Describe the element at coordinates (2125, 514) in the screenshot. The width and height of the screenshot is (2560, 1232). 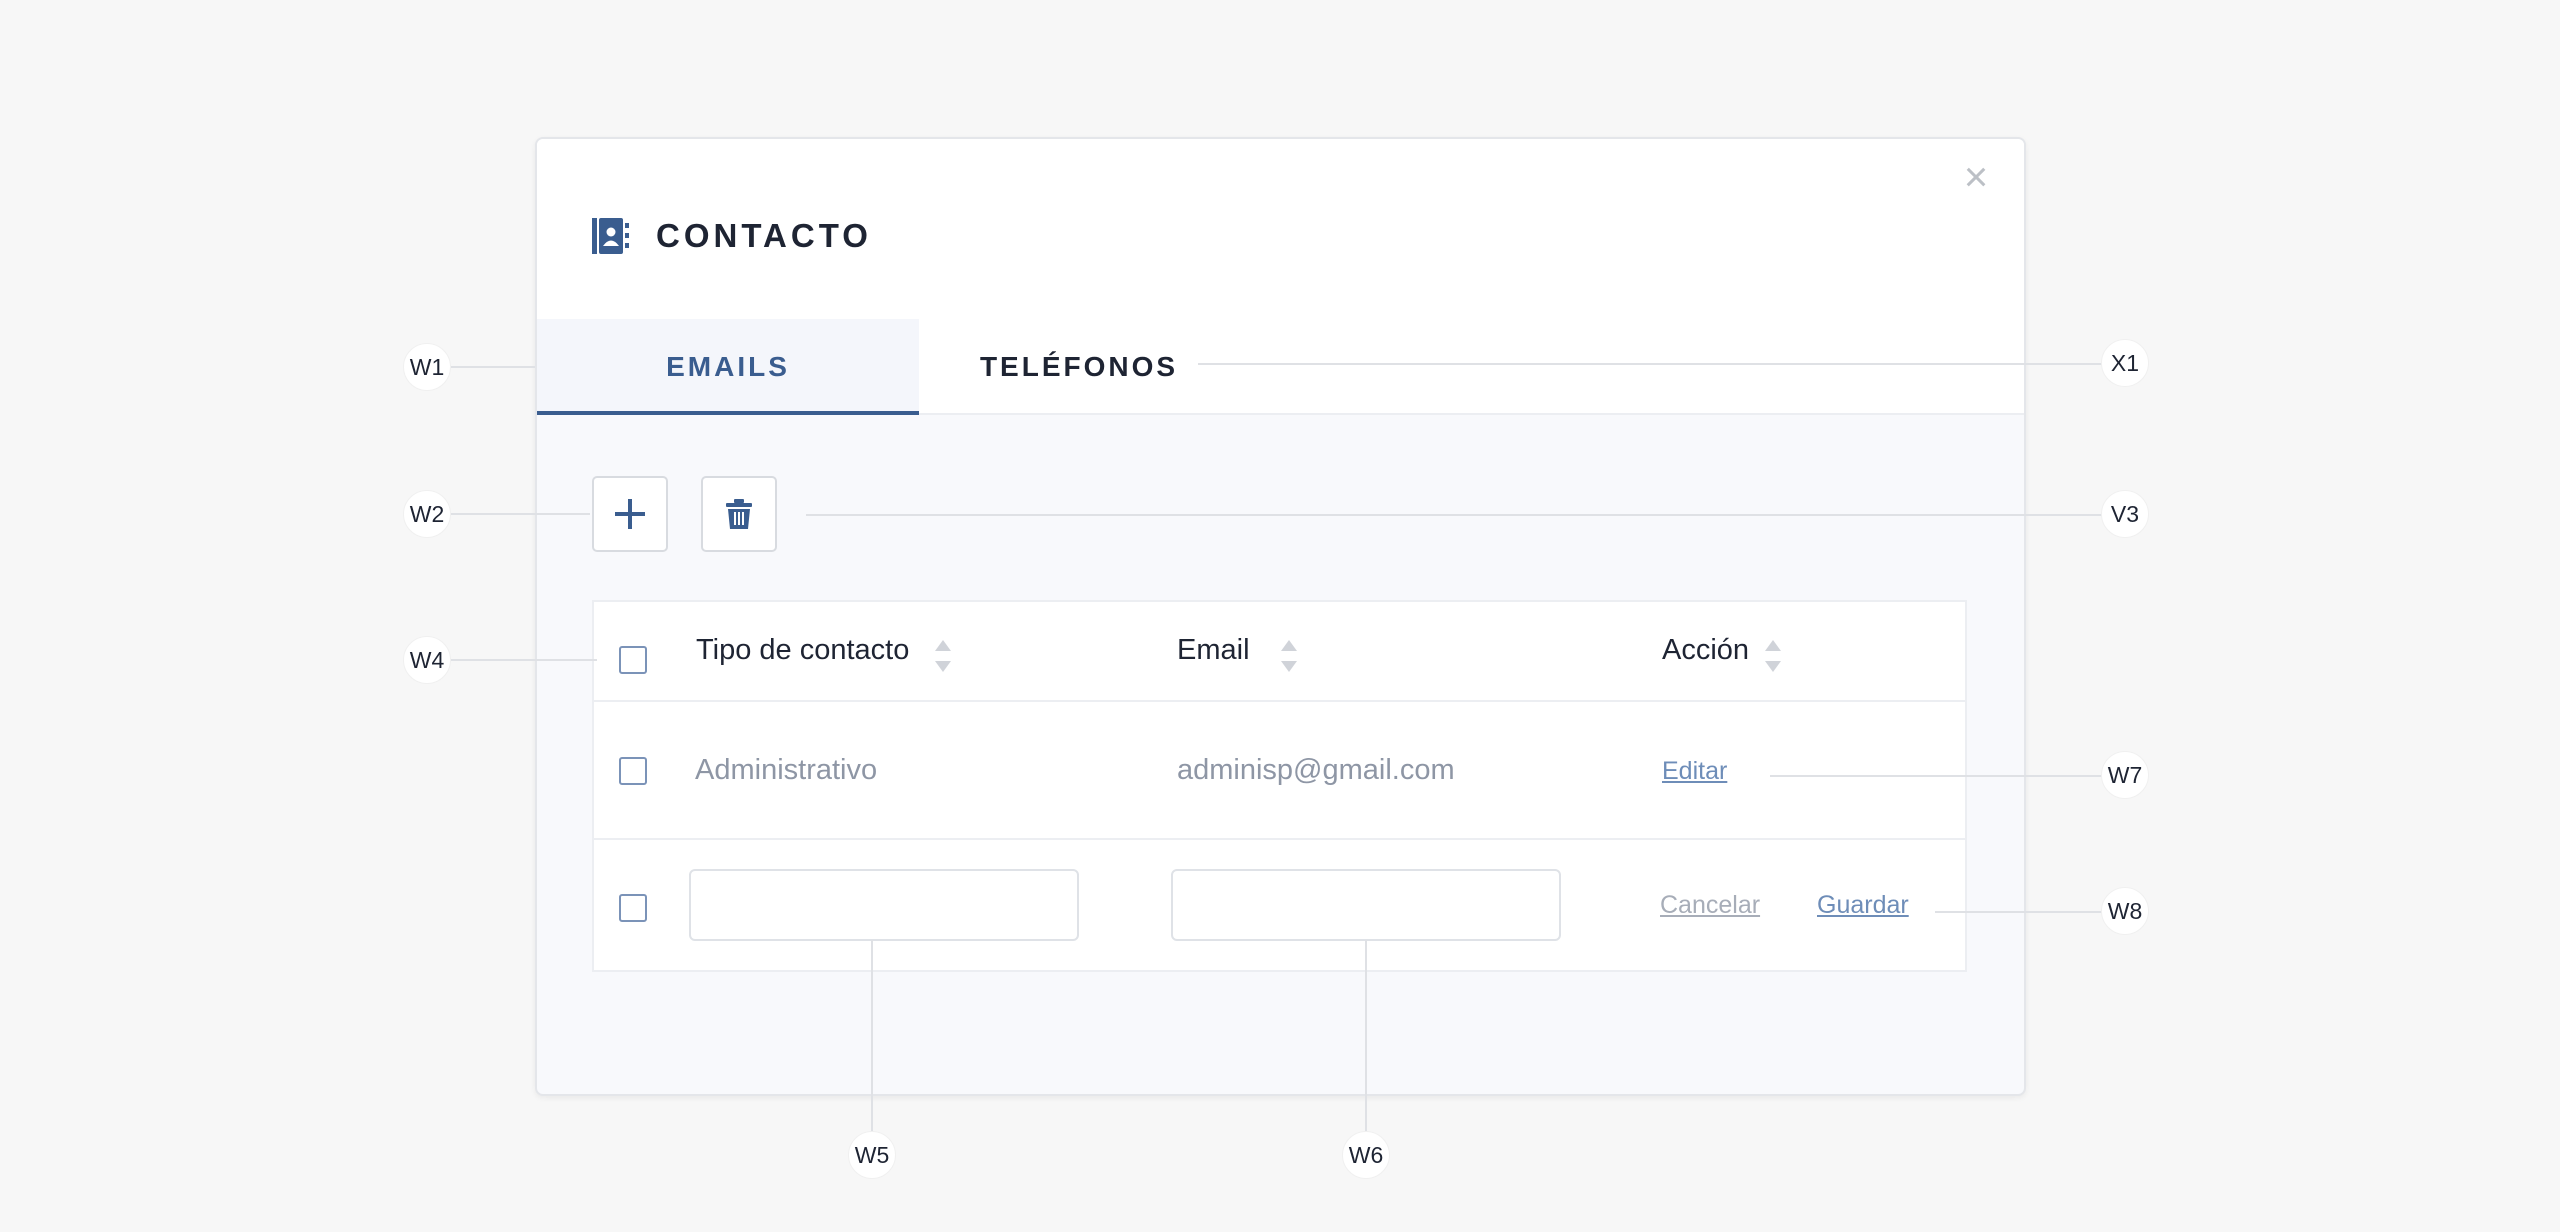
I see `annotation-badge-v3: V3` at that location.